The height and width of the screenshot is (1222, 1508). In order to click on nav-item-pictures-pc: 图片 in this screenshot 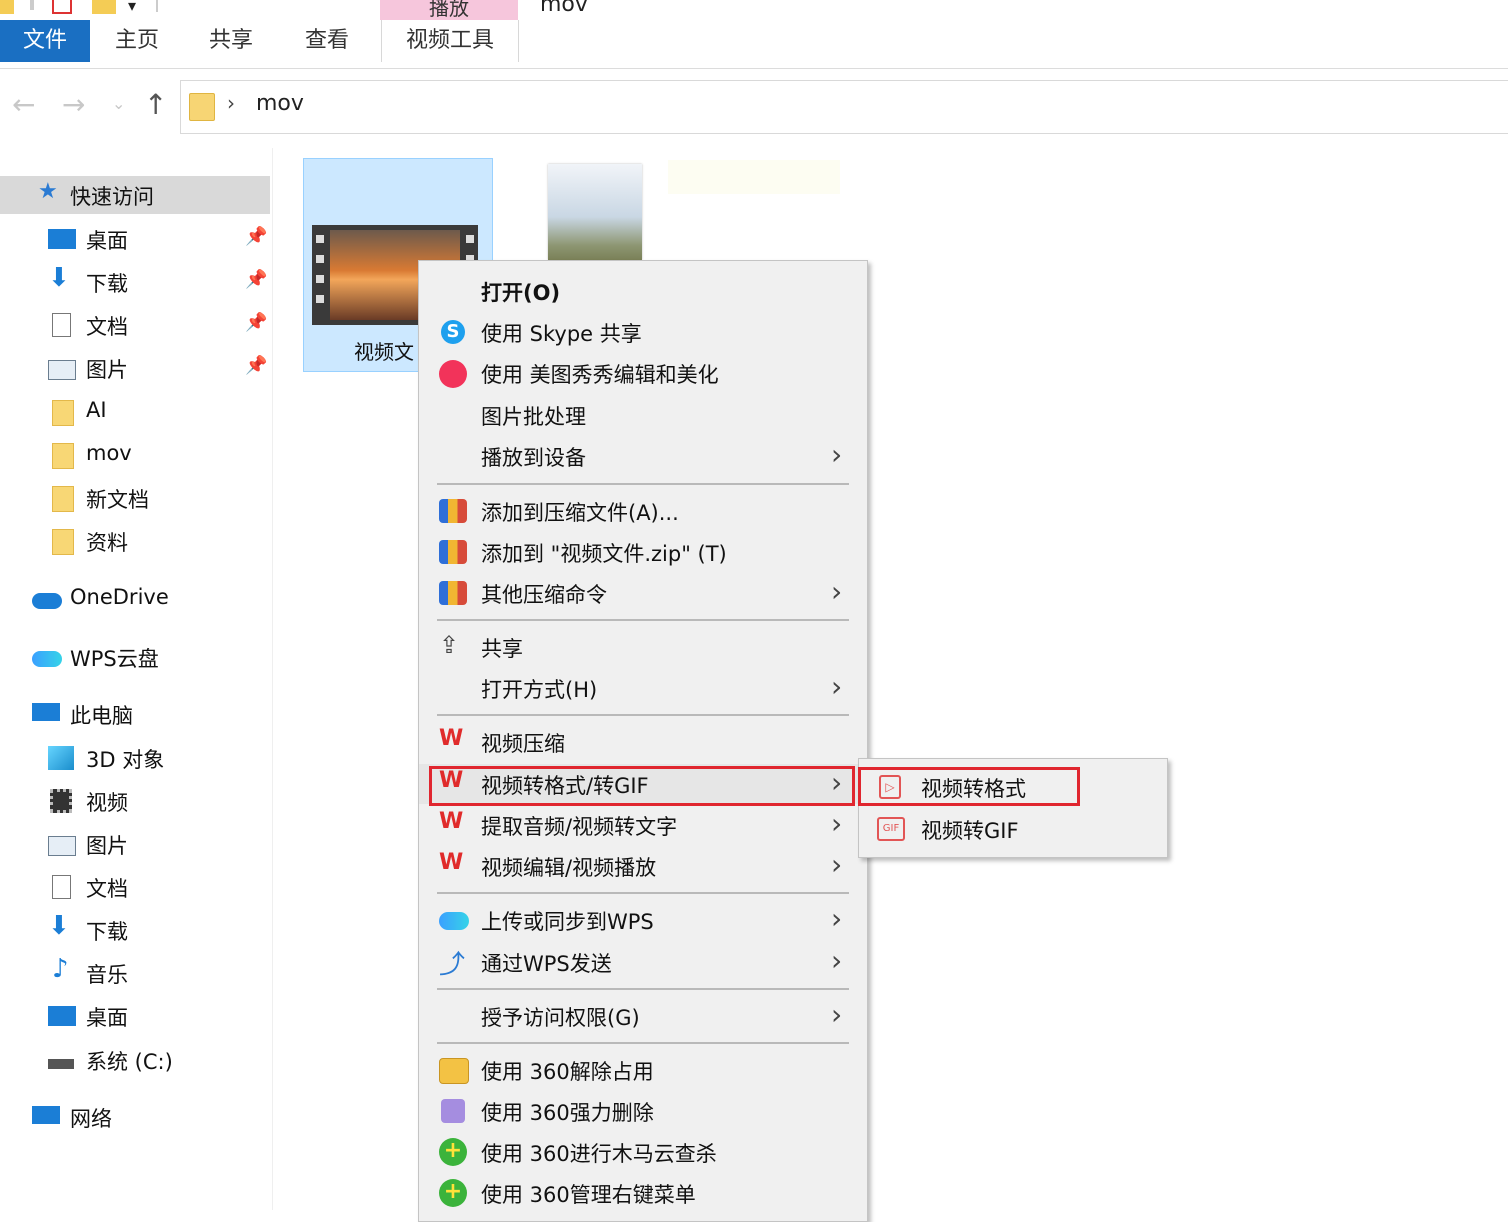, I will do `click(135, 844)`.